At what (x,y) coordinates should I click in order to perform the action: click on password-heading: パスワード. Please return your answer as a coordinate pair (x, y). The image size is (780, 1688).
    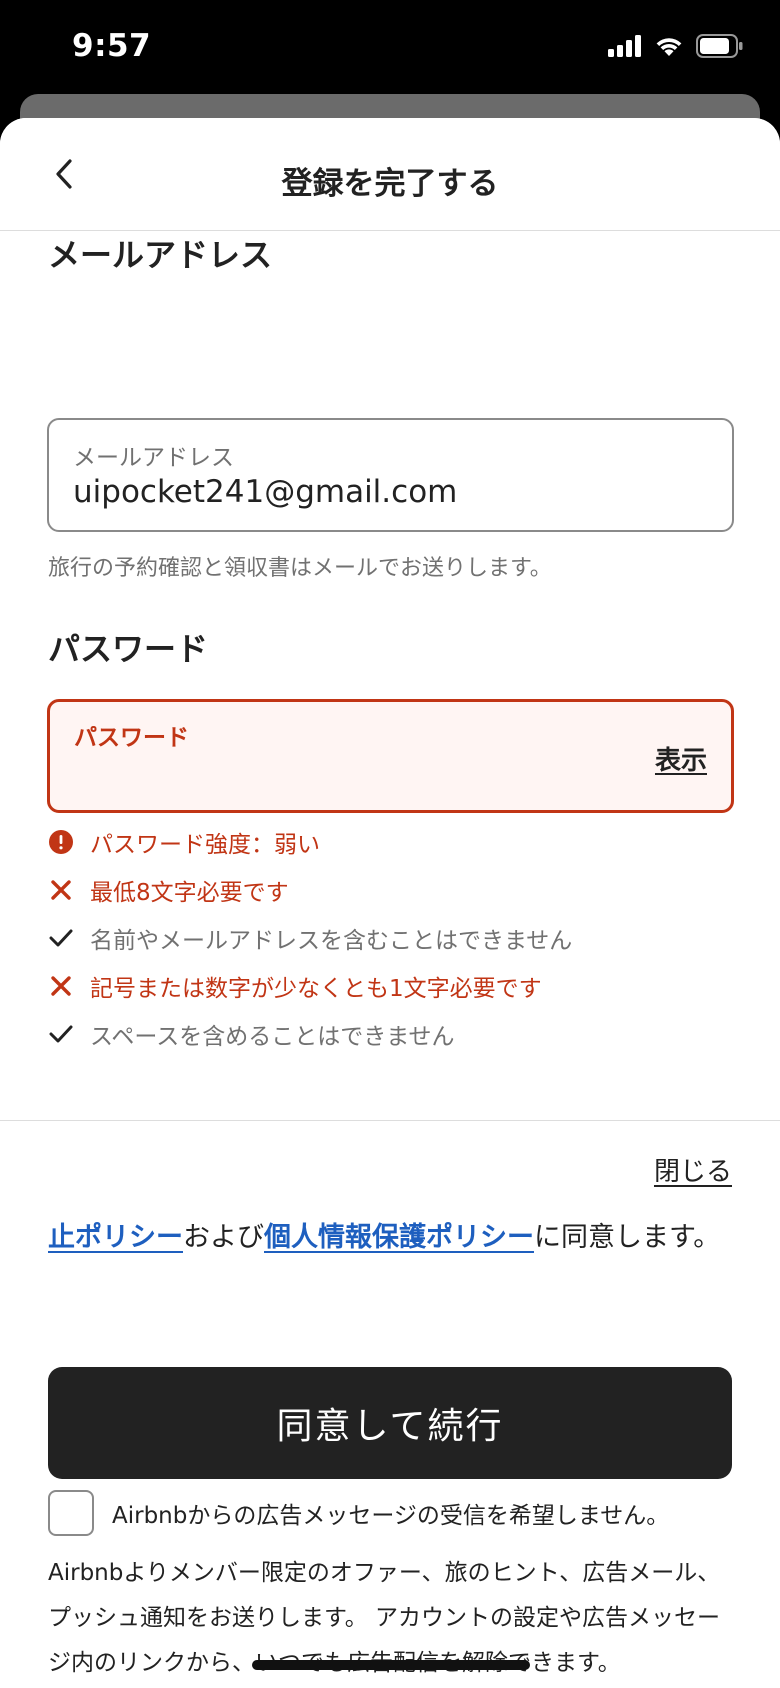
    Looking at the image, I should click on (128, 649).